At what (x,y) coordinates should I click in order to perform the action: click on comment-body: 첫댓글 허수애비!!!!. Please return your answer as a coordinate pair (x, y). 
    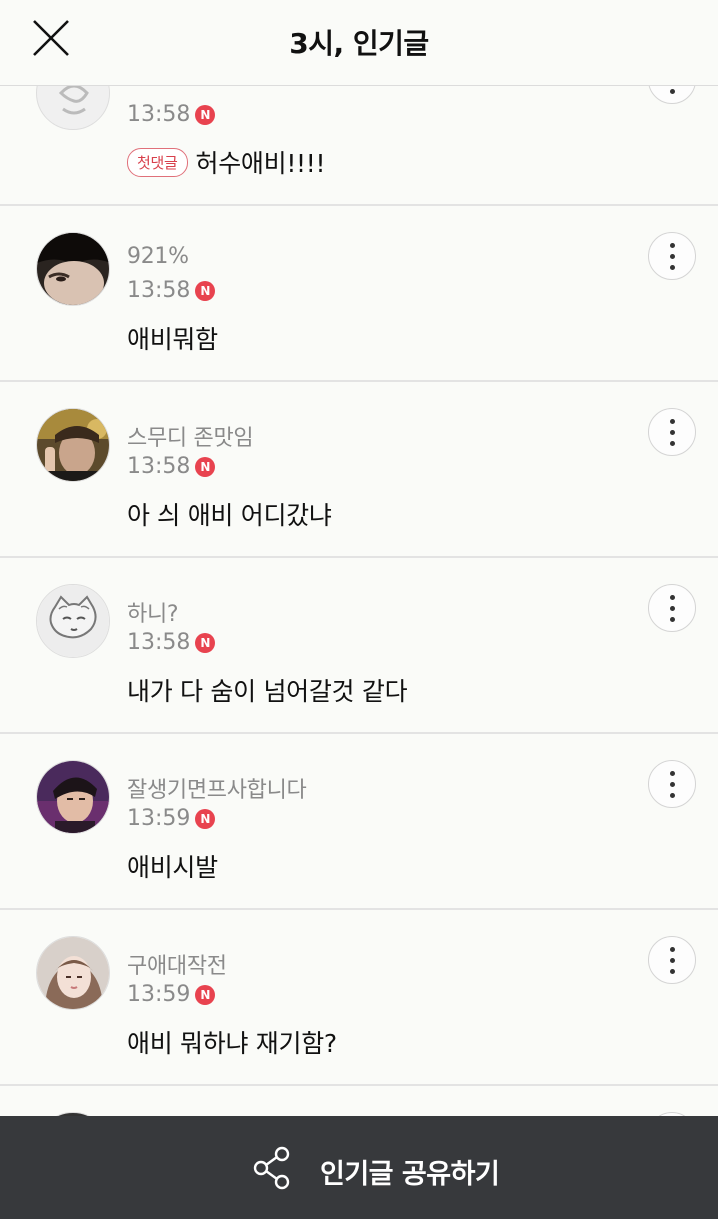
    Looking at the image, I should click on (226, 162).